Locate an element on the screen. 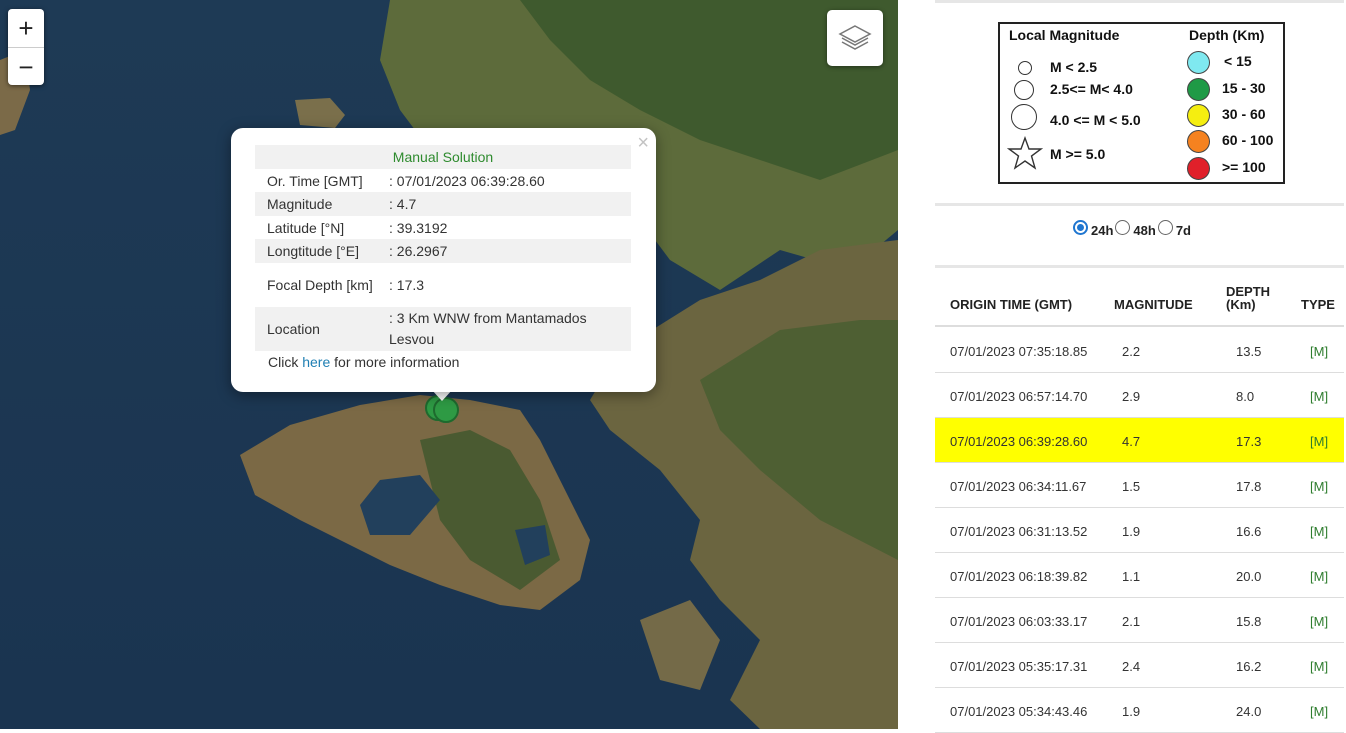 The image size is (1346, 733). more-suffix: for more information is located at coordinates (395, 362).